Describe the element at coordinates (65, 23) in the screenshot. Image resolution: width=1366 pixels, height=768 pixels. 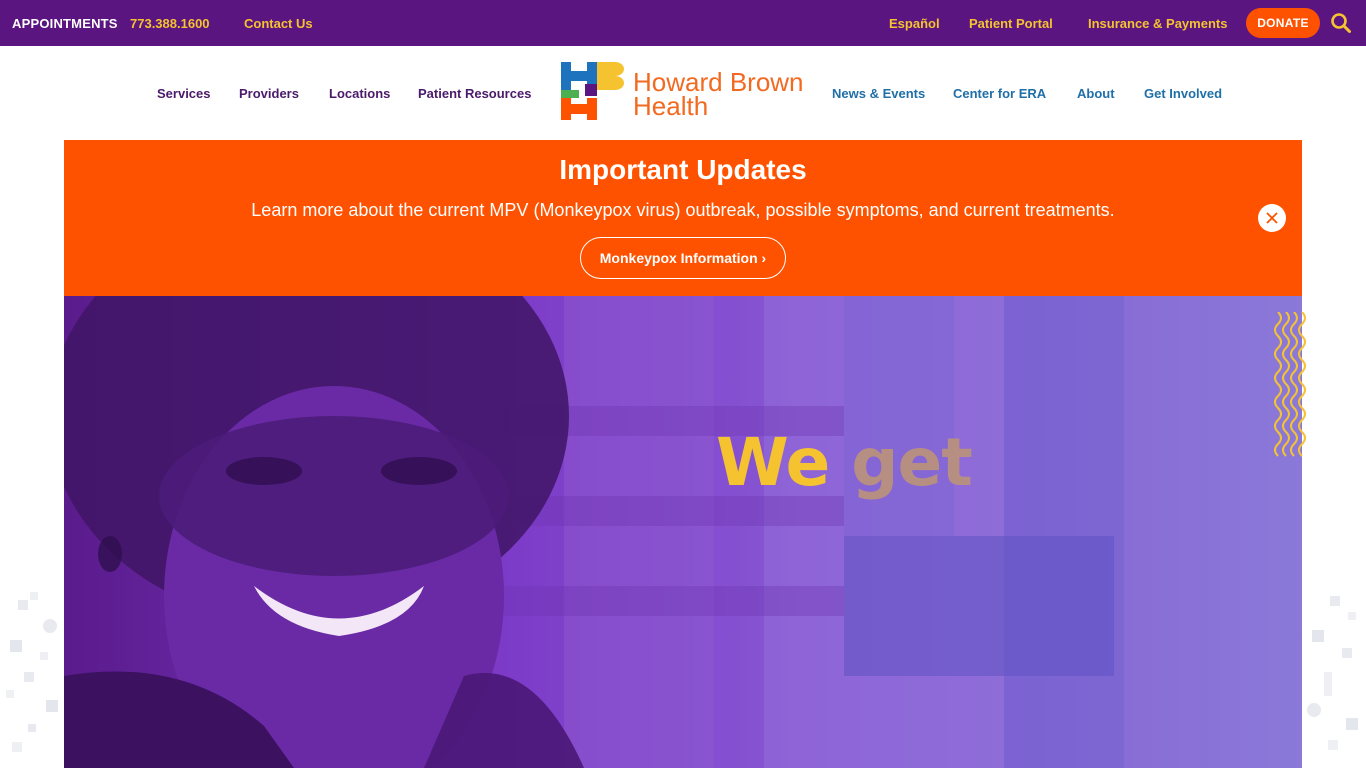
I see `appointments-label: APPOINTMENTS` at that location.